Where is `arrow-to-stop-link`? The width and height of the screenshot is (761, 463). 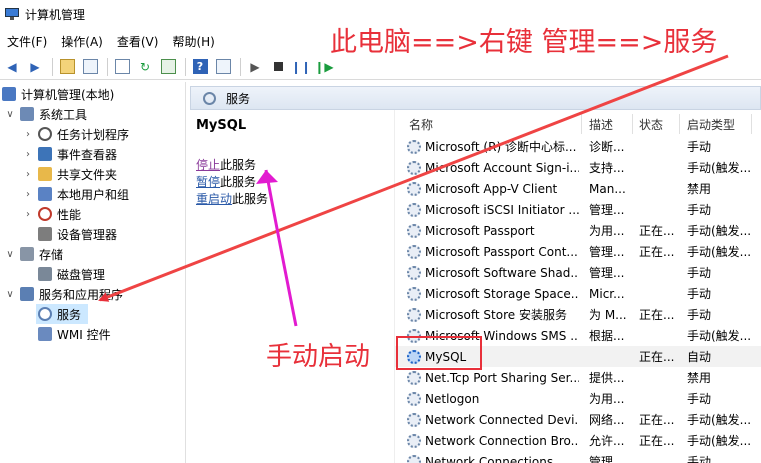
arrow-to-stop-link is located at coordinates (281, 248).